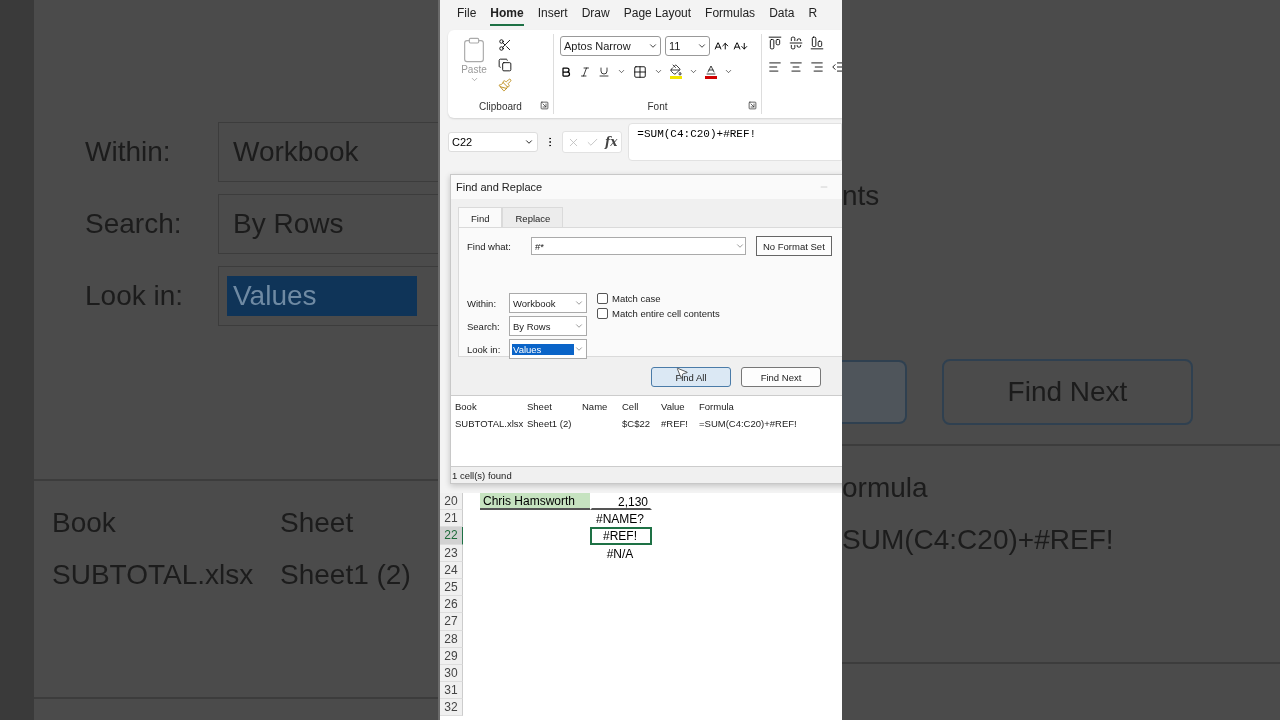 This screenshot has width=1280, height=720. What do you see at coordinates (500, 106) in the screenshot?
I see `group-label: Clipboard` at bounding box center [500, 106].